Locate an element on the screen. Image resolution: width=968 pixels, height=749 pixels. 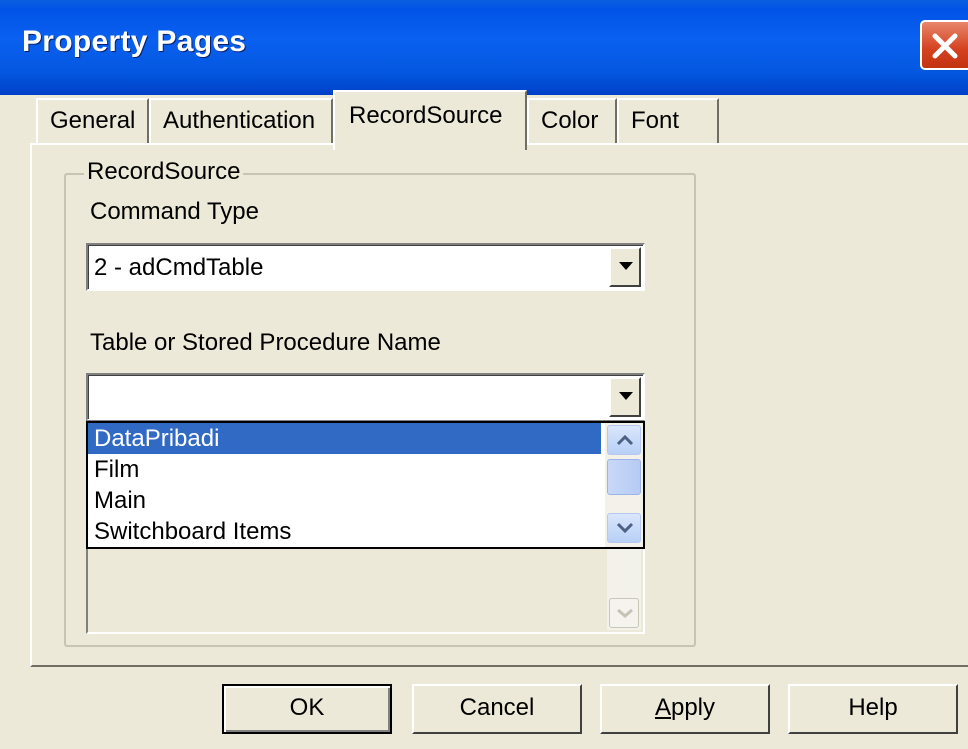
close-button is located at coordinates (944, 45).